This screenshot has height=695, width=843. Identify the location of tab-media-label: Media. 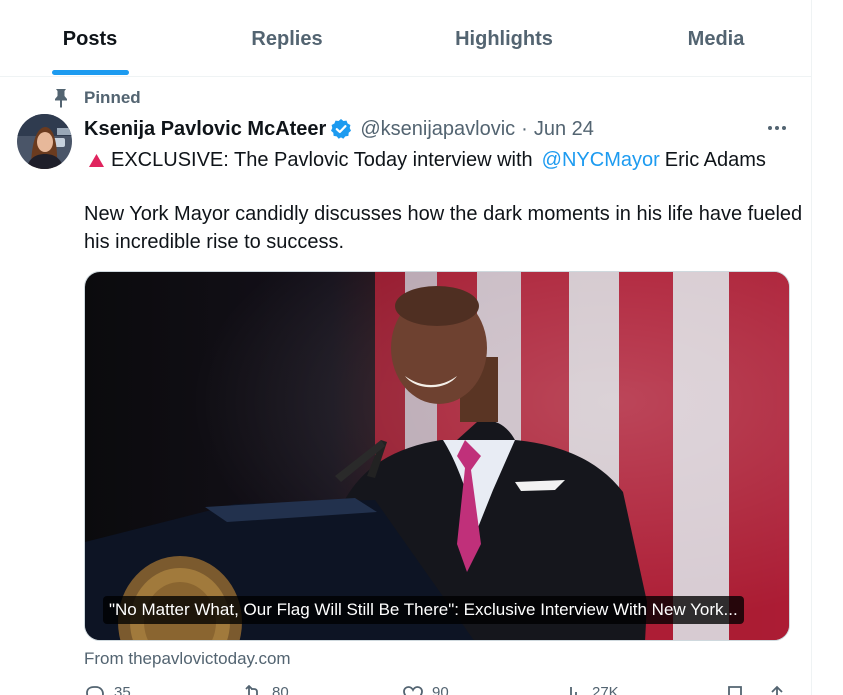
(716, 39).